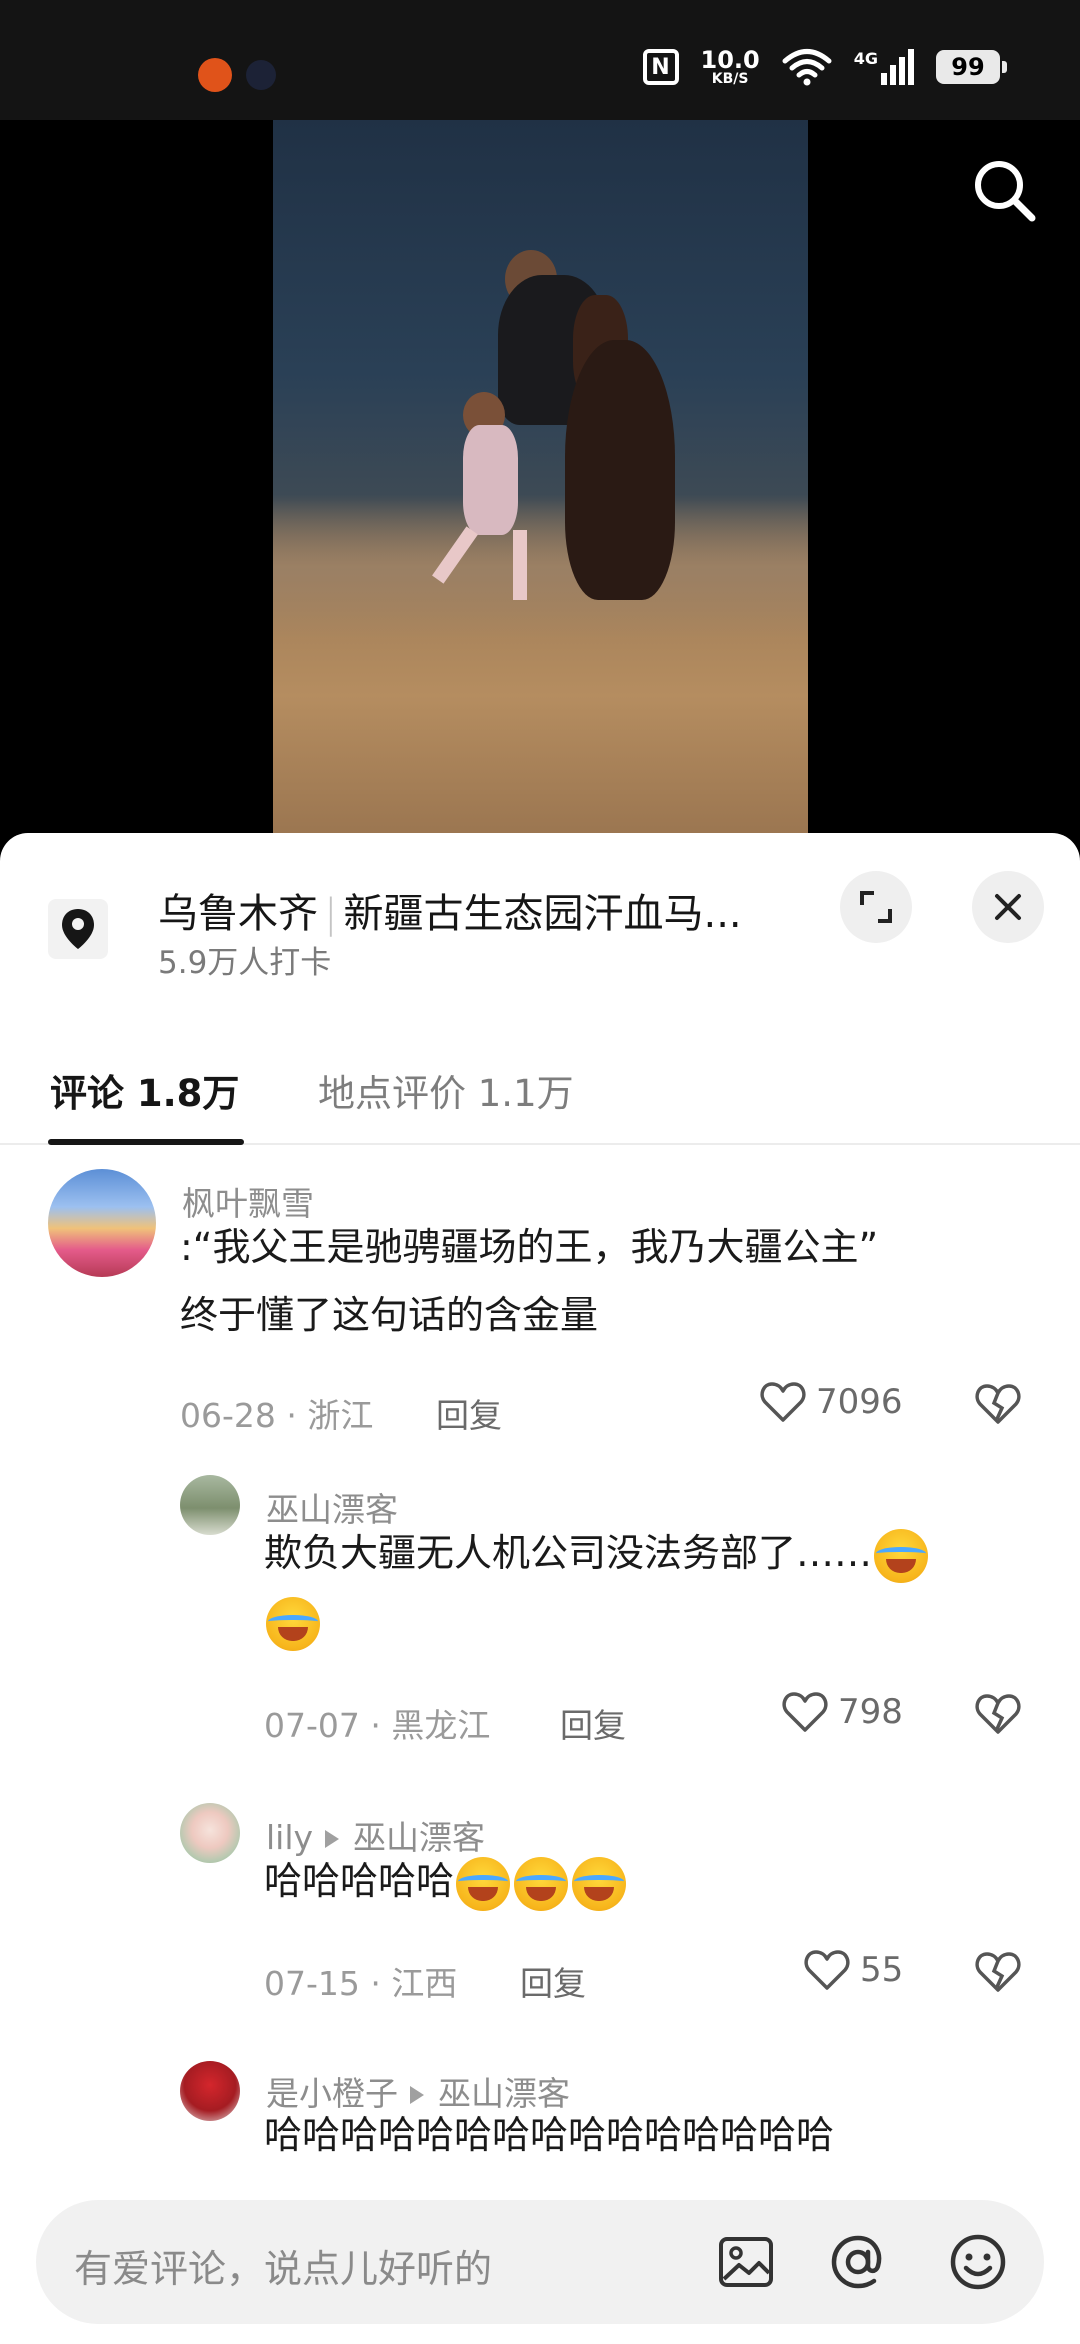 Image resolution: width=1080 pixels, height=2344 pixels. Describe the element at coordinates (377, 1725) in the screenshot. I see `comment-date-location: 07-07 · 黑龙江` at that location.